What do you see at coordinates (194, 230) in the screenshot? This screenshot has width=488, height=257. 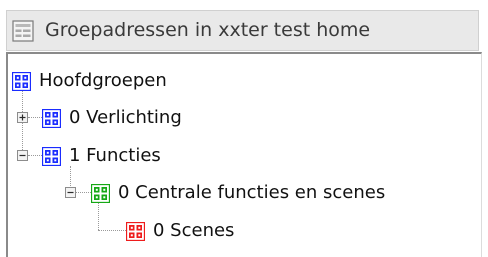 I see `tree-item-label: 0 Scenes` at bounding box center [194, 230].